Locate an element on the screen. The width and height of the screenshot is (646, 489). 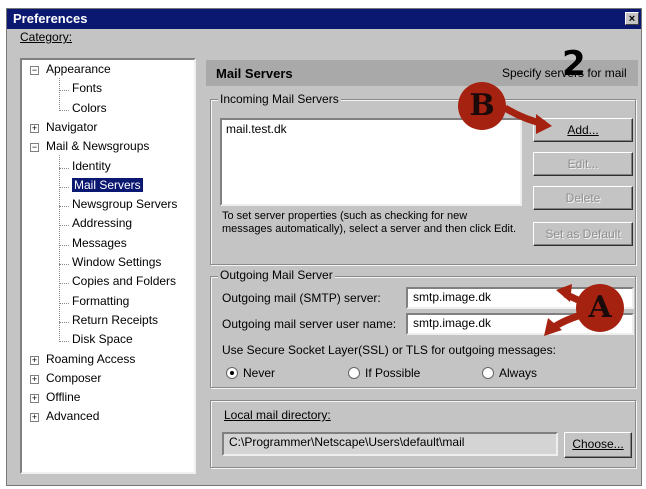
tree-item-messages: Messages is located at coordinates (99, 243).